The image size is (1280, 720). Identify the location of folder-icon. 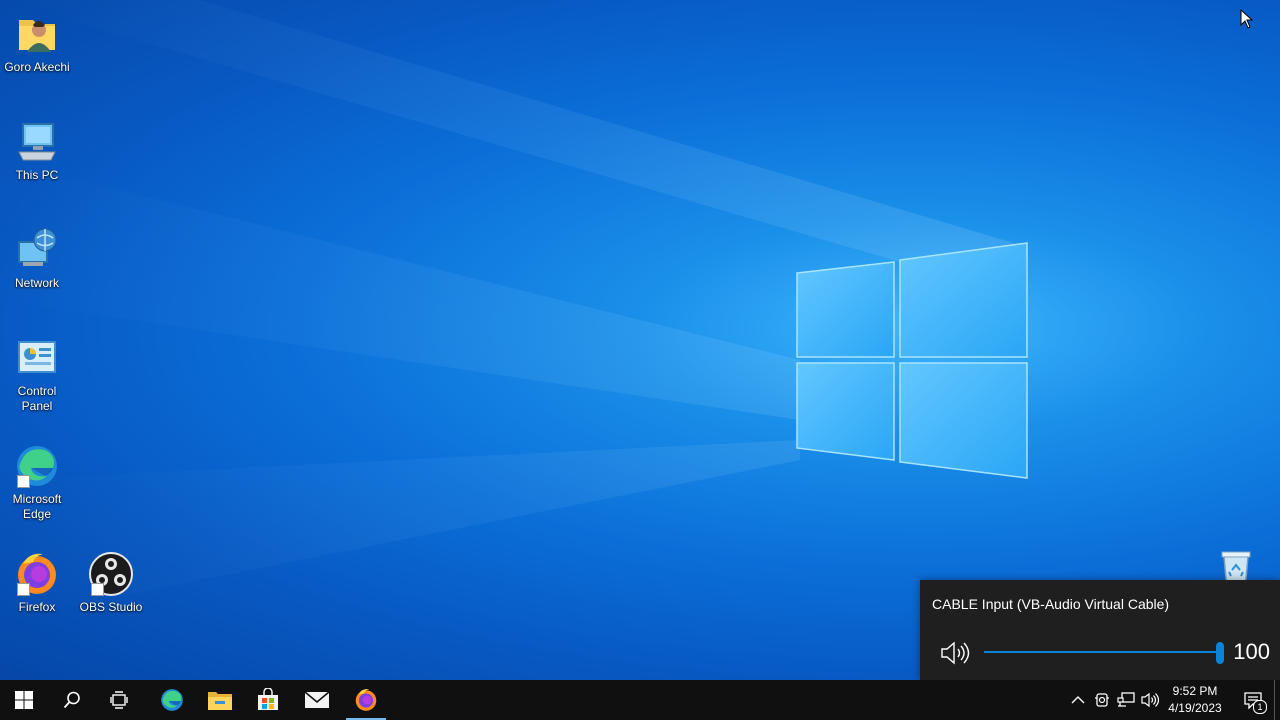
(220, 701).